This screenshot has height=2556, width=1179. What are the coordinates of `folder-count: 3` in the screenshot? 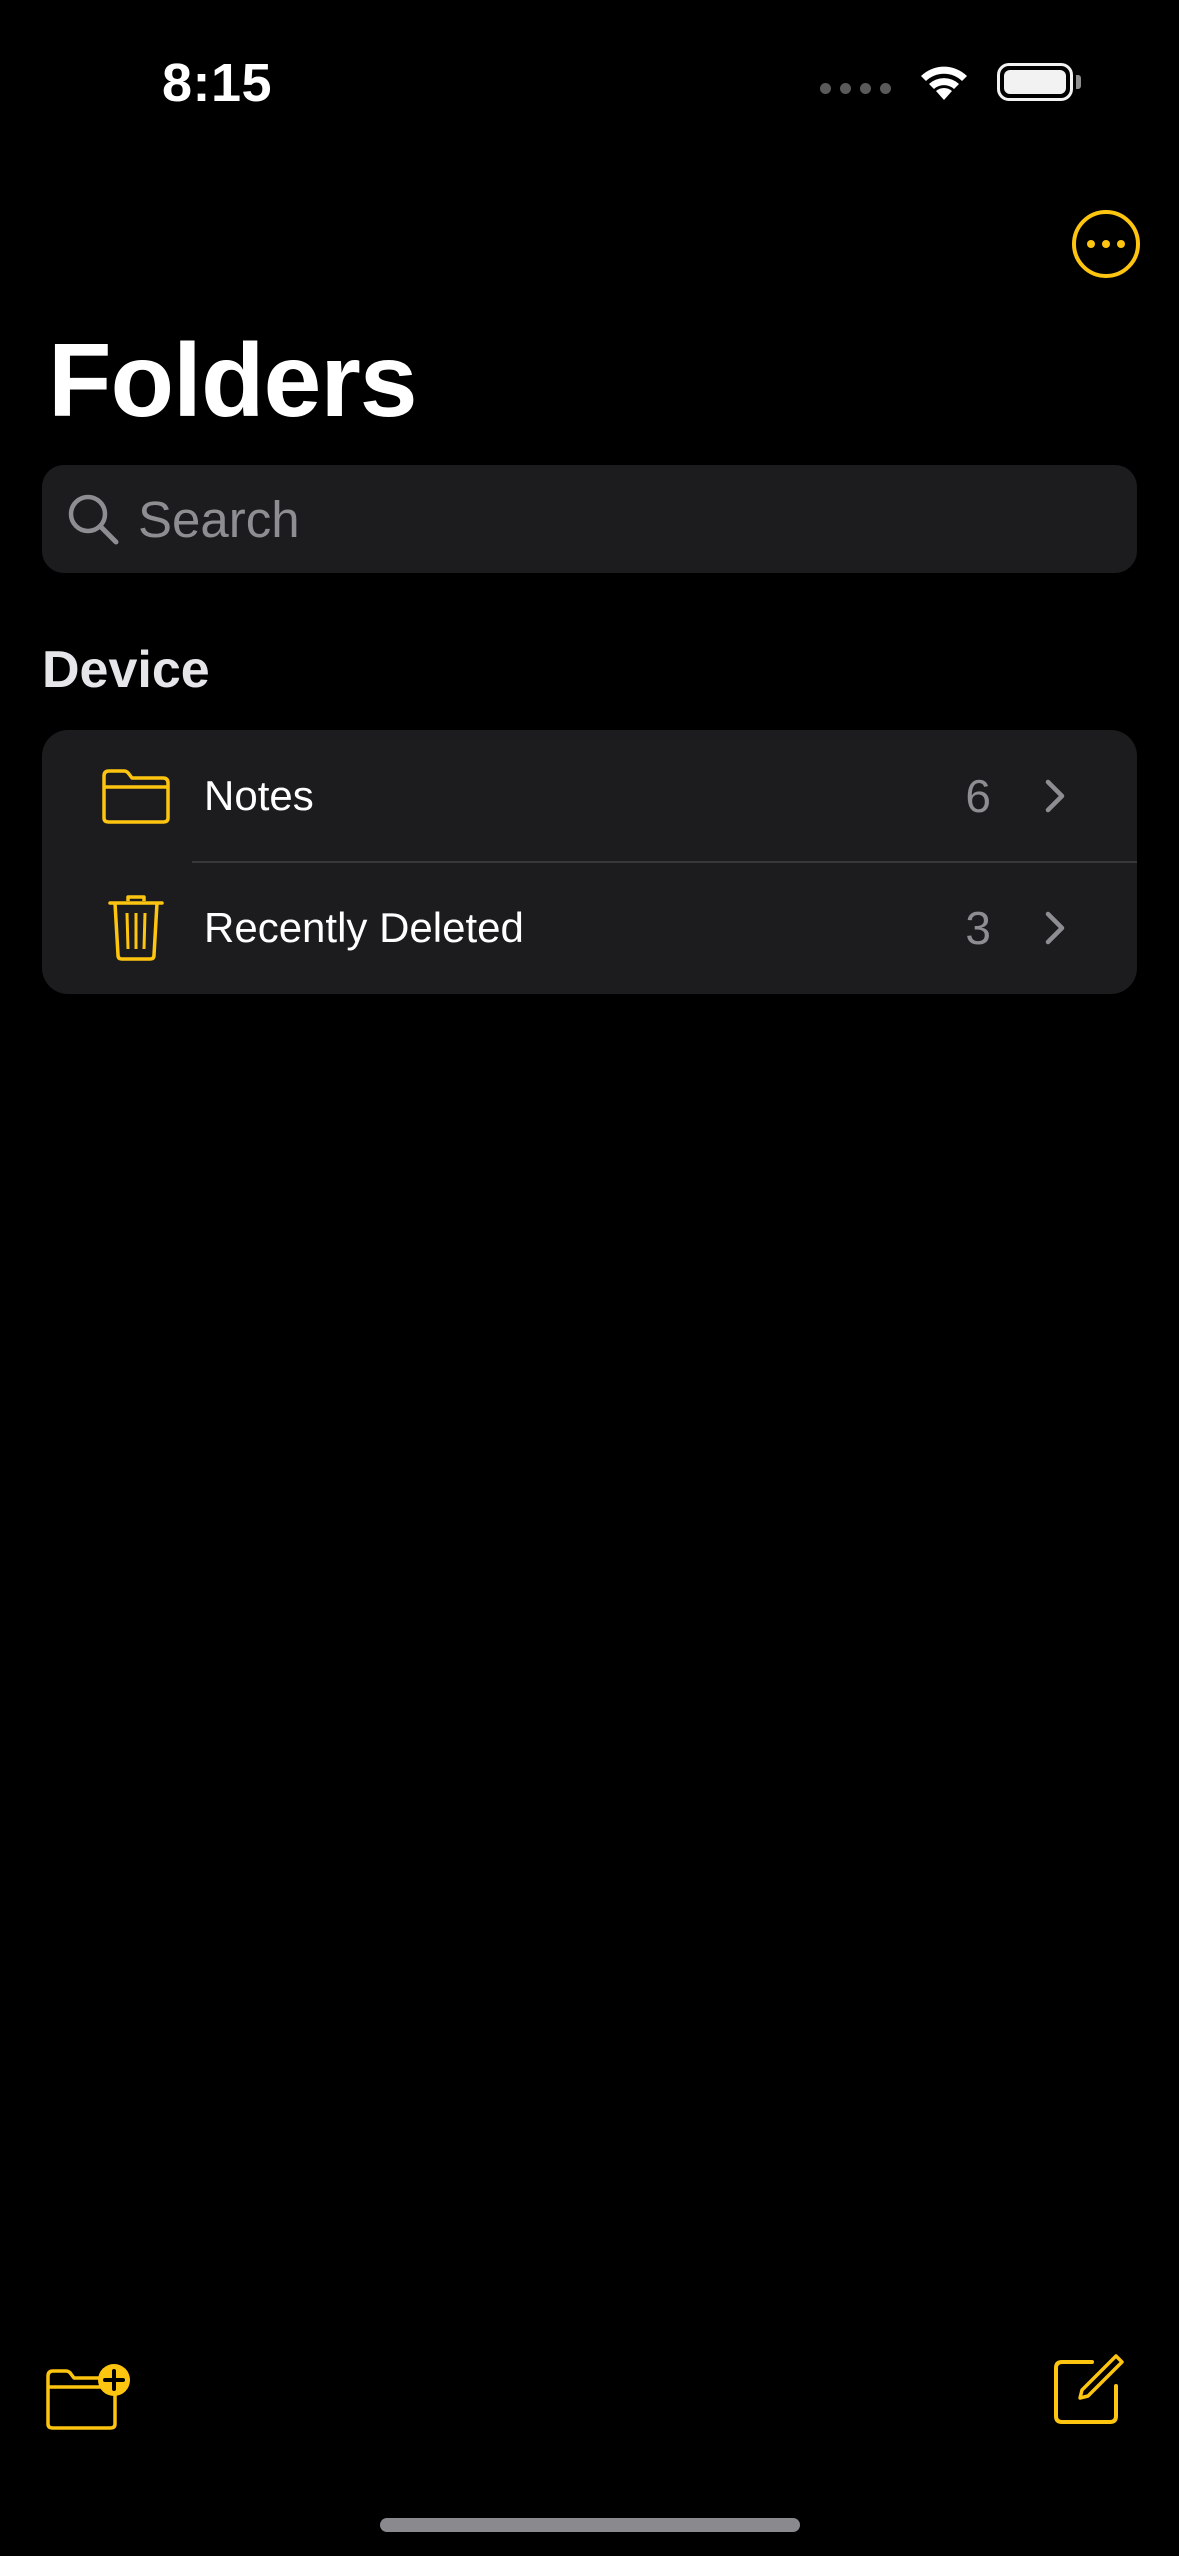 It's located at (978, 928).